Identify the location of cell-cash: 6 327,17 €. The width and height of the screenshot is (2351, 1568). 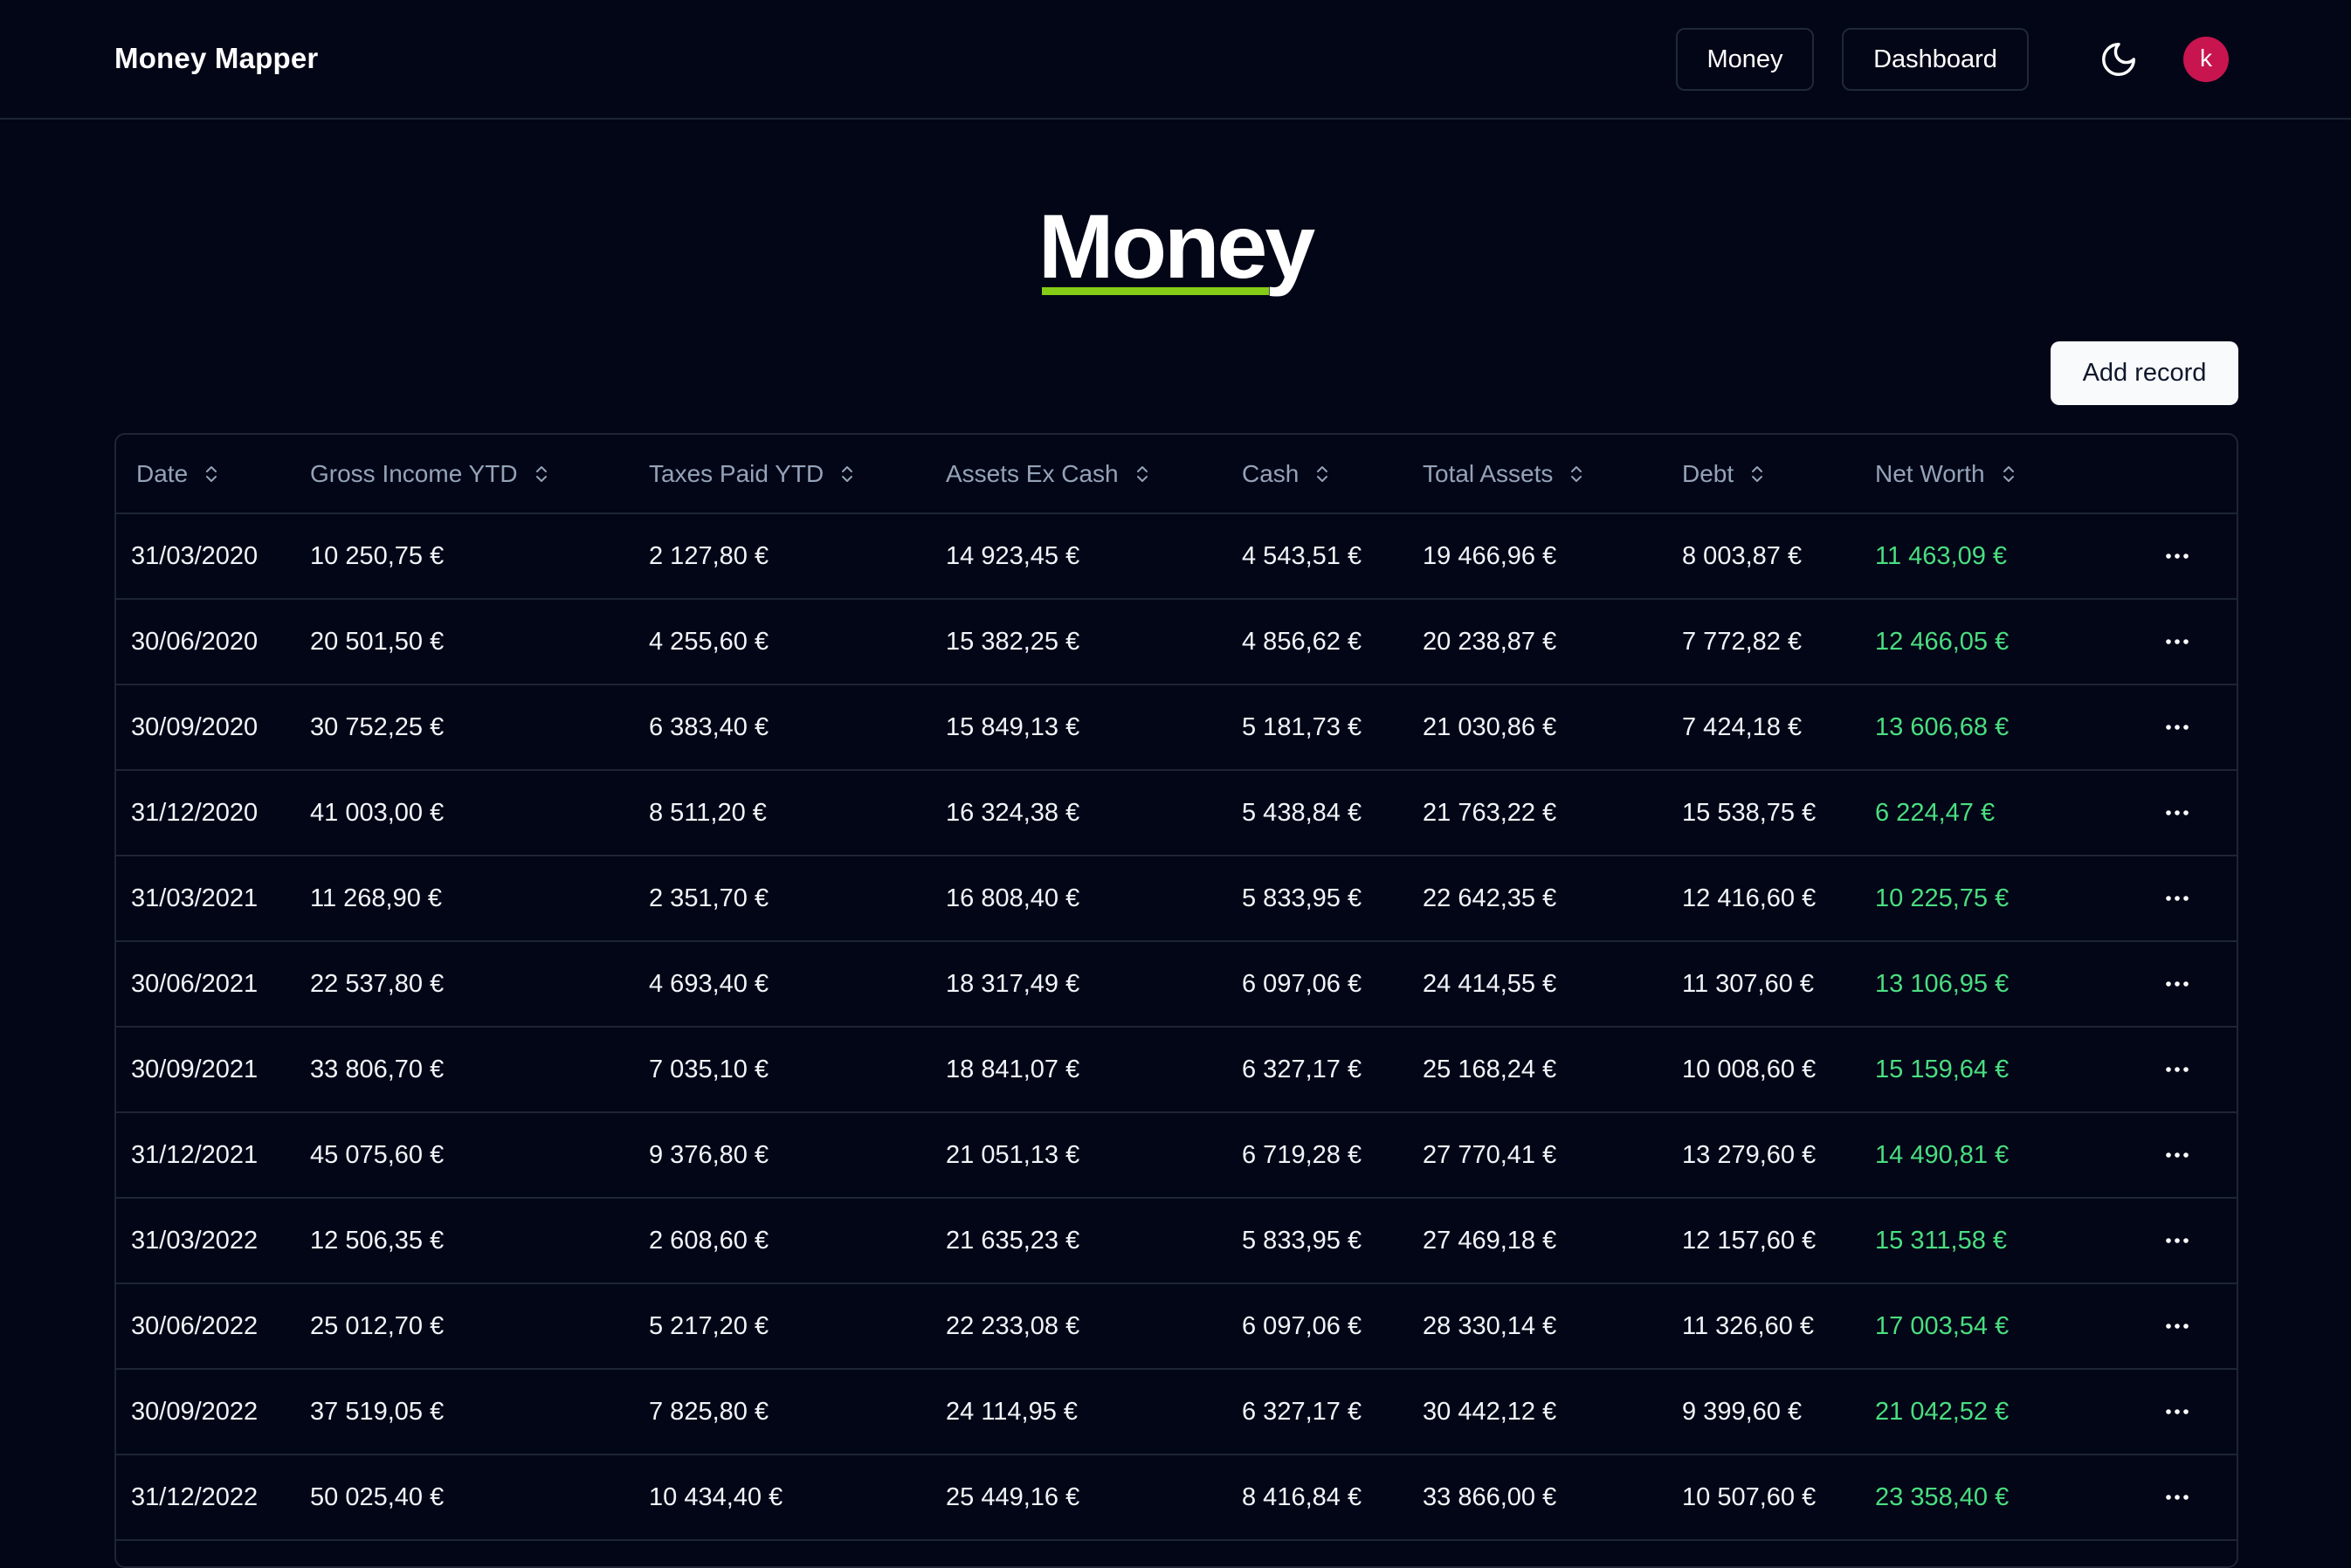
(1333, 1412).